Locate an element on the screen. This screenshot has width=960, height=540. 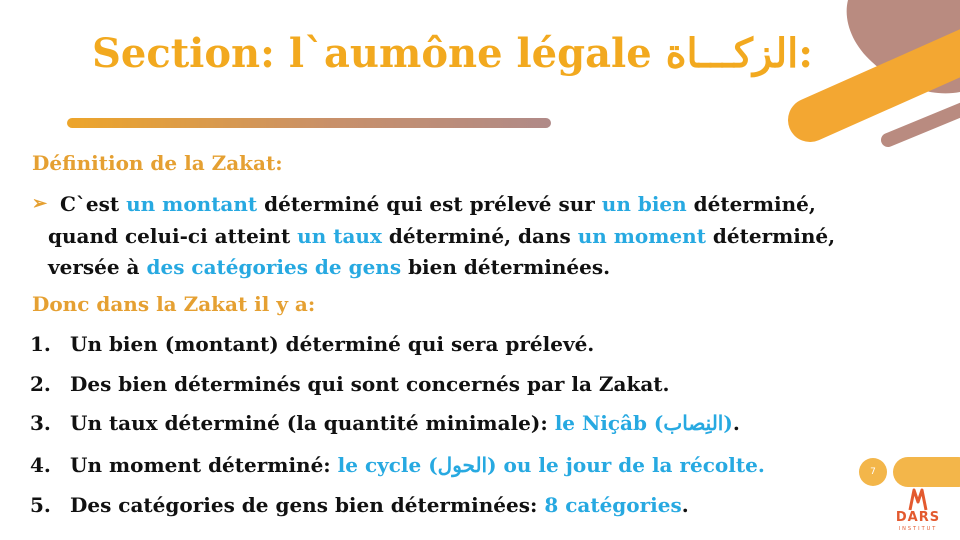
text-segment: versée à is located at coordinates (97, 267).